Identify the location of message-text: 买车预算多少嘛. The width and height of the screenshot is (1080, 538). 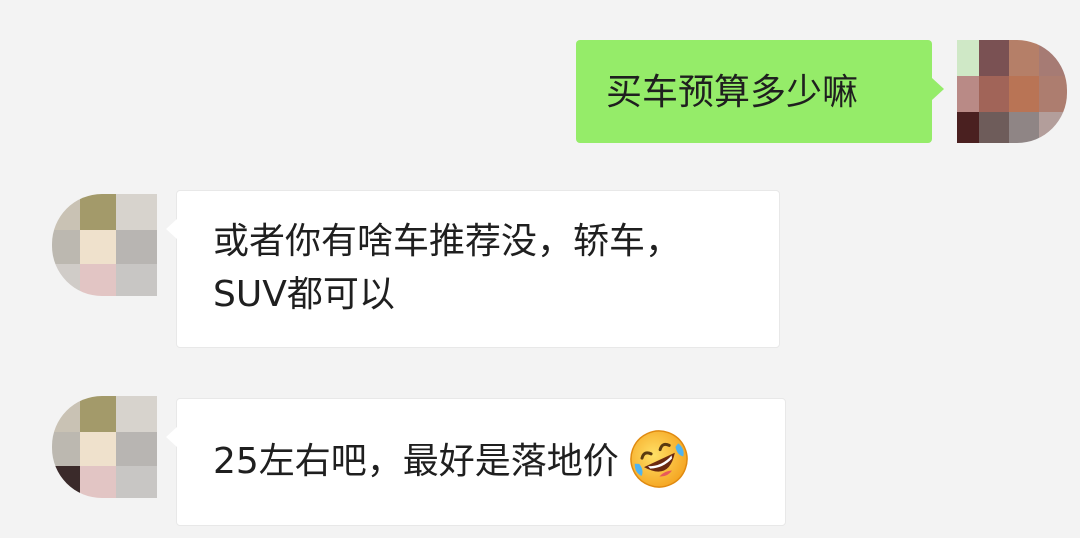
(732, 92).